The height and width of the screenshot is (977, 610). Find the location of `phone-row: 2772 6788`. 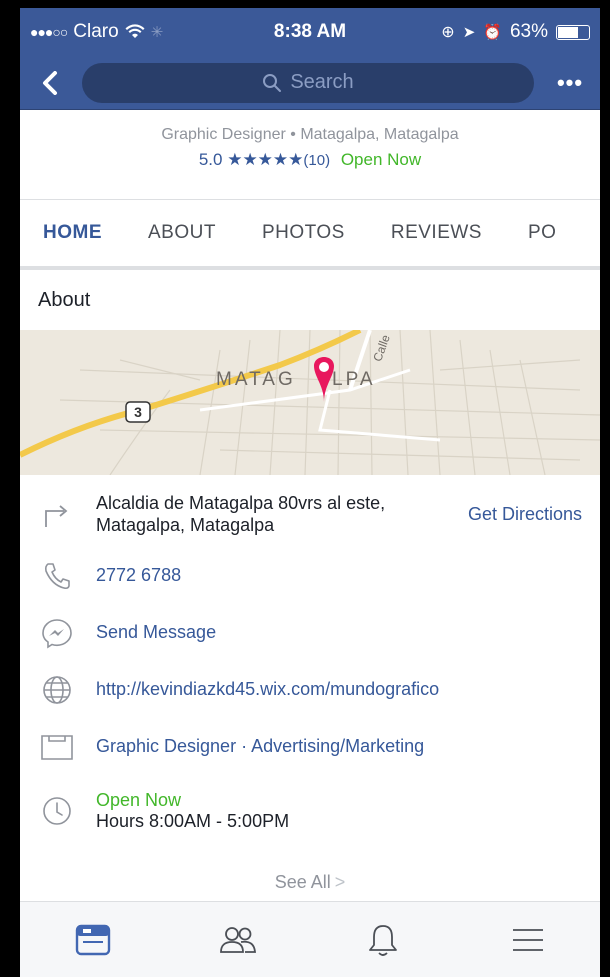

phone-row: 2772 6788 is located at coordinates (310, 575).